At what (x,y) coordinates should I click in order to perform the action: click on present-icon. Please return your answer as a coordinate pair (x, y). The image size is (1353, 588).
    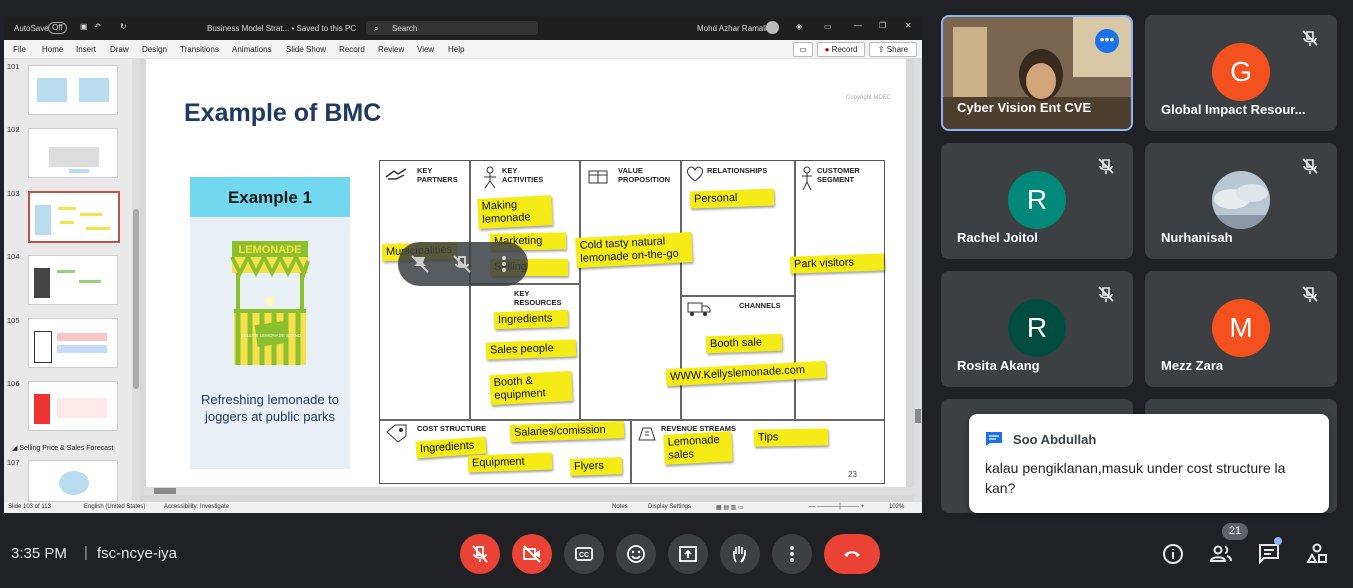
    Looking at the image, I should click on (688, 554).